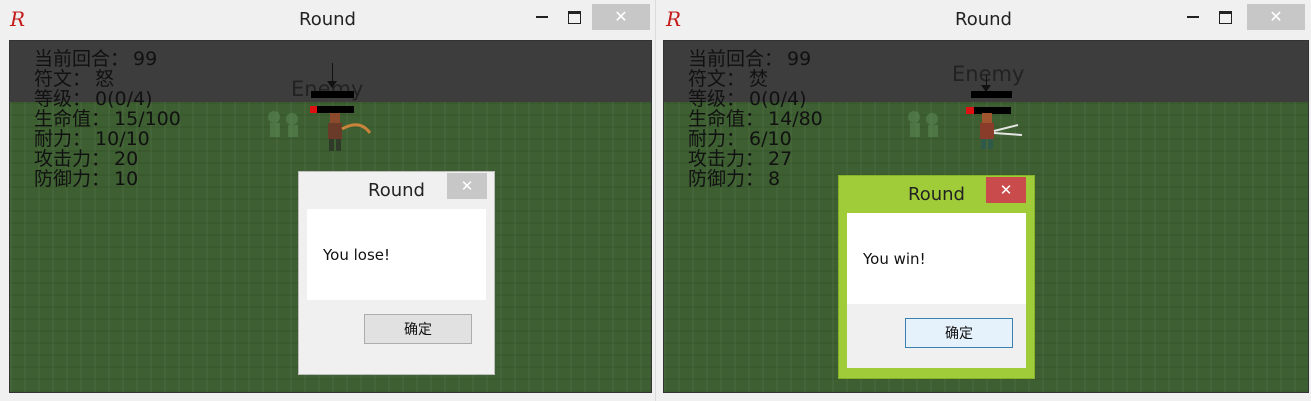 The height and width of the screenshot is (401, 1311). I want to click on enemy-label: Enemy, so click(988, 74).